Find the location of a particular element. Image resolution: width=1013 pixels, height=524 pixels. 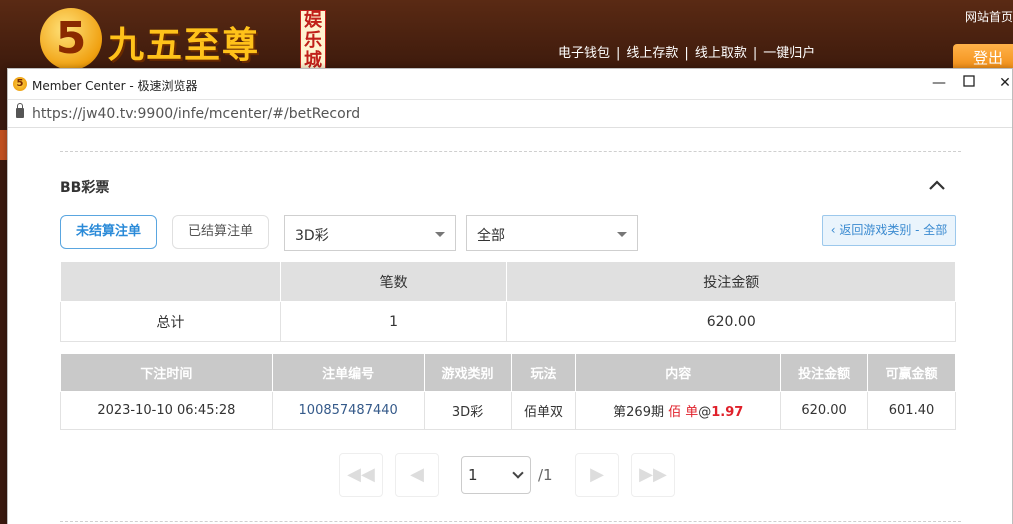

summary-amount: 620.00 is located at coordinates (731, 321).